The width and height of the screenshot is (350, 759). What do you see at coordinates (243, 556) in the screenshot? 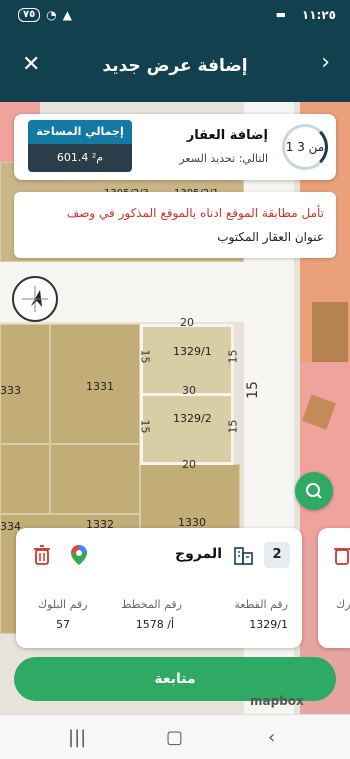
I see `building-icon` at bounding box center [243, 556].